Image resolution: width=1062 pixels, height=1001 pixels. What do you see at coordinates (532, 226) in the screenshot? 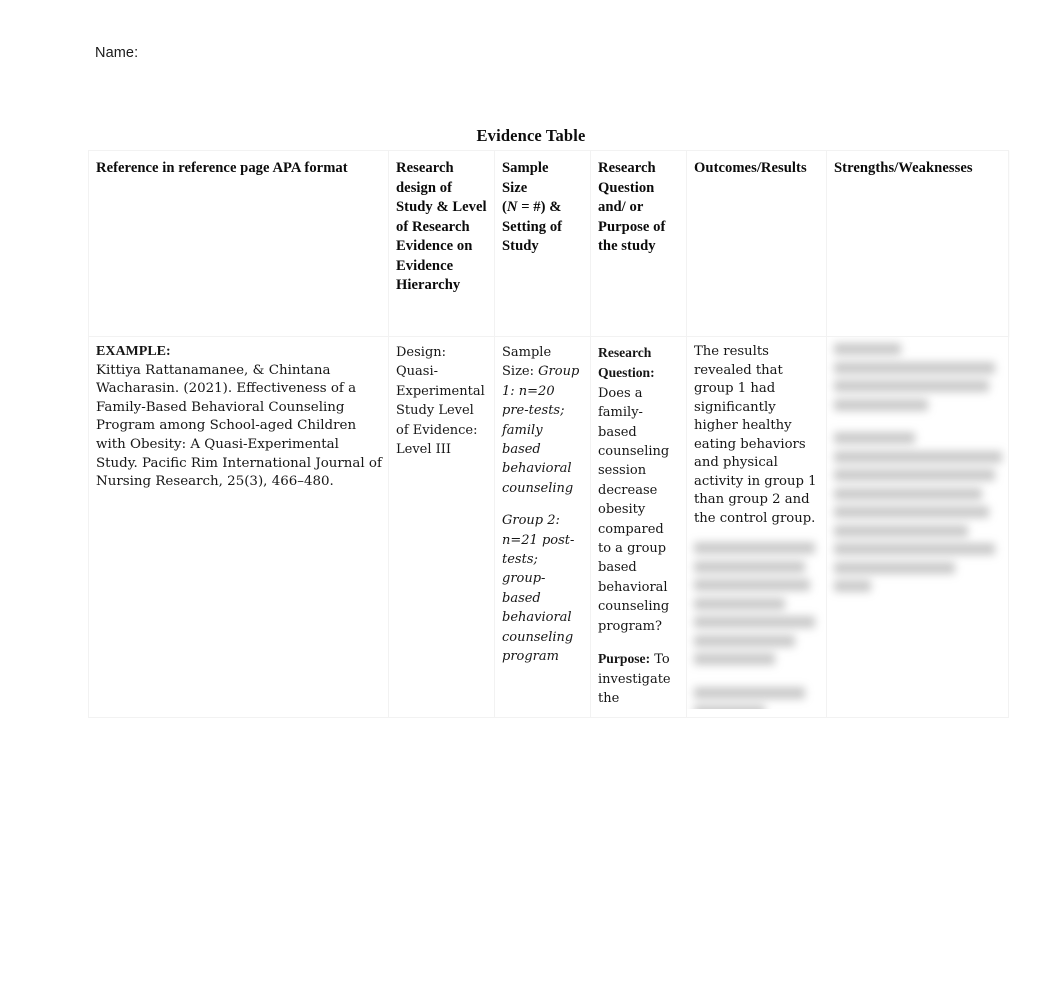
I see `header-sample-line4: Setting of` at bounding box center [532, 226].